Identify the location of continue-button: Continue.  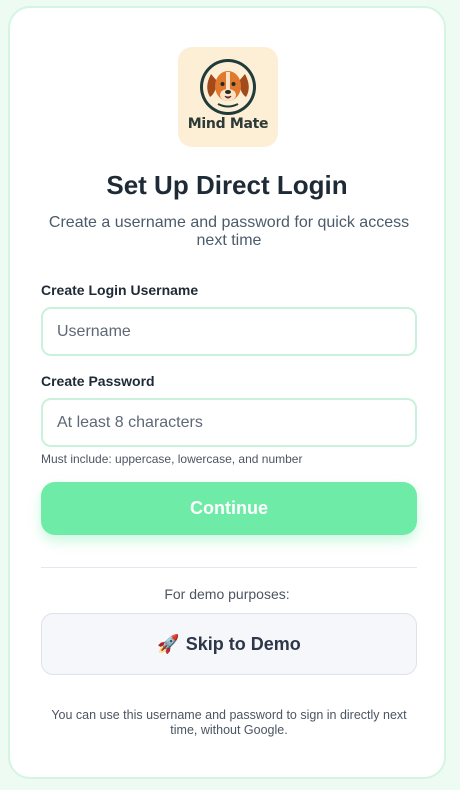
(229, 508).